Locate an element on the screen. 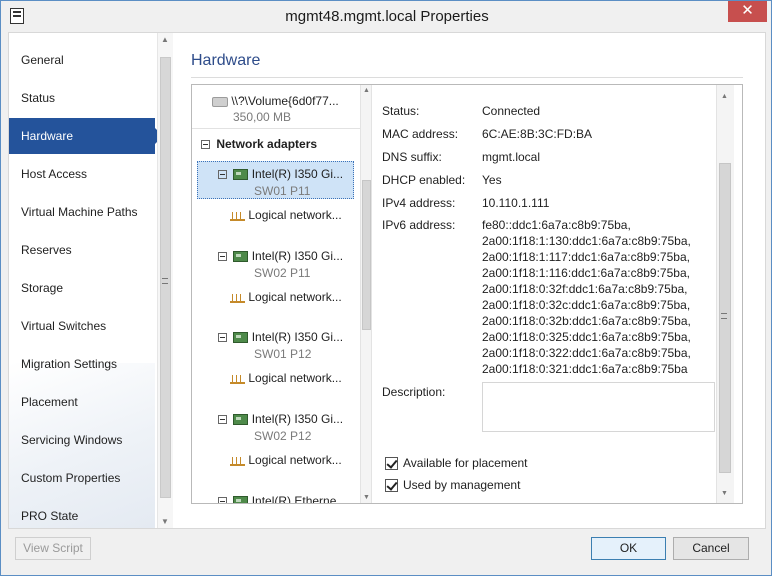 Image resolution: width=772 pixels, height=576 pixels. mac-address-label: MAC address: is located at coordinates (420, 134).